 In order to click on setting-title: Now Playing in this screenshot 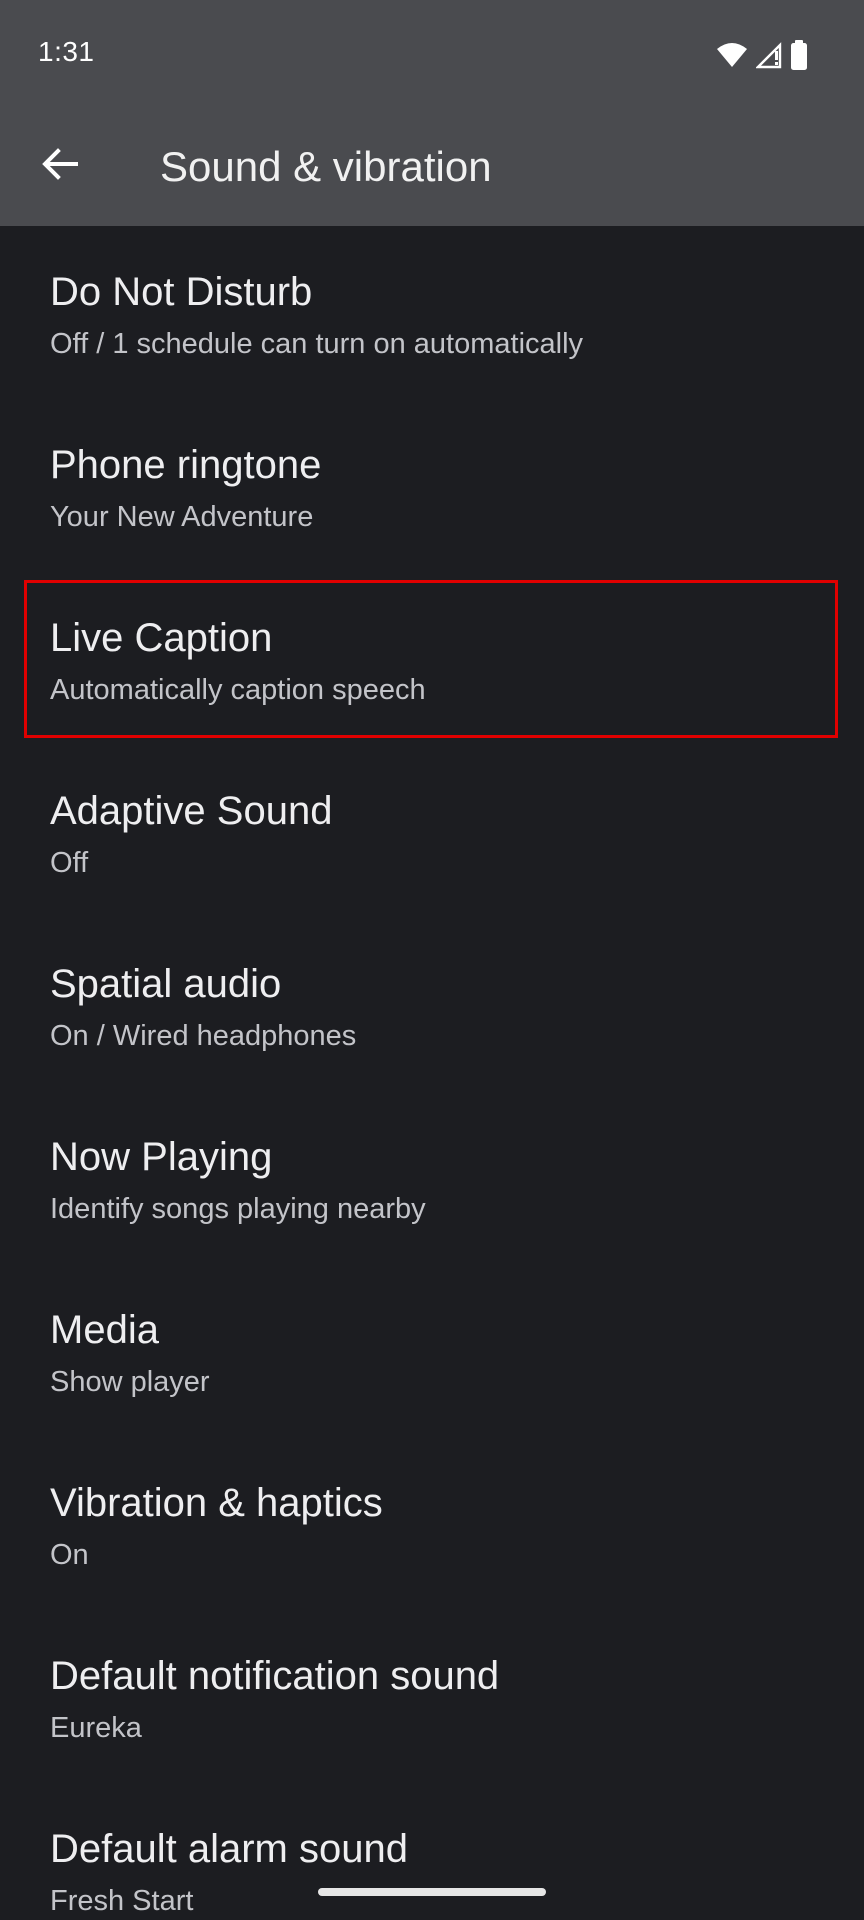, I will do `click(161, 1157)`.